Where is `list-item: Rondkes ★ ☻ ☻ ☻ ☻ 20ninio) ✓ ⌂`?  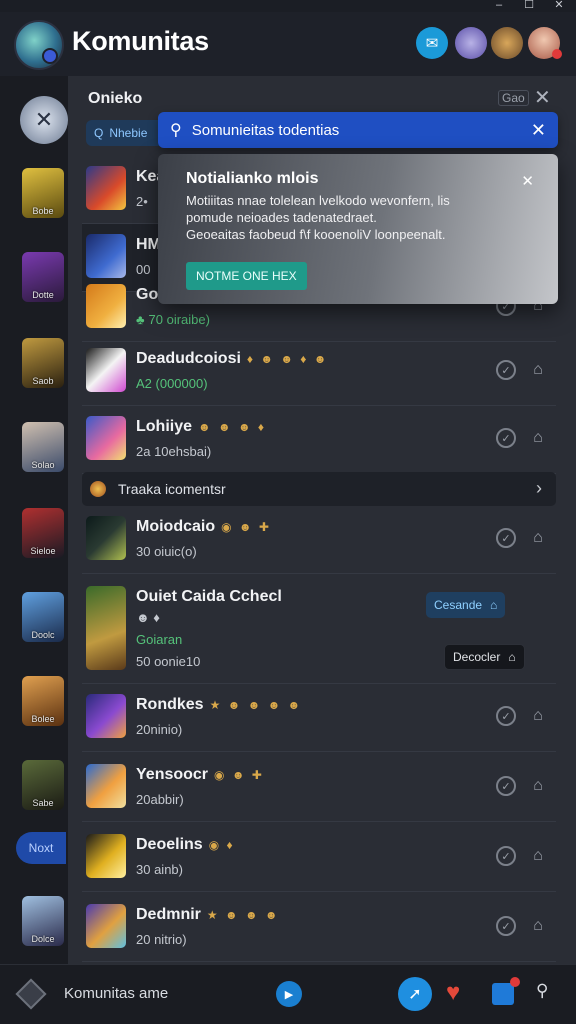
list-item: Rondkes ★ ☻ ☻ ☻ ☻ 20ninio) ✓ ⌂ is located at coordinates (319, 718).